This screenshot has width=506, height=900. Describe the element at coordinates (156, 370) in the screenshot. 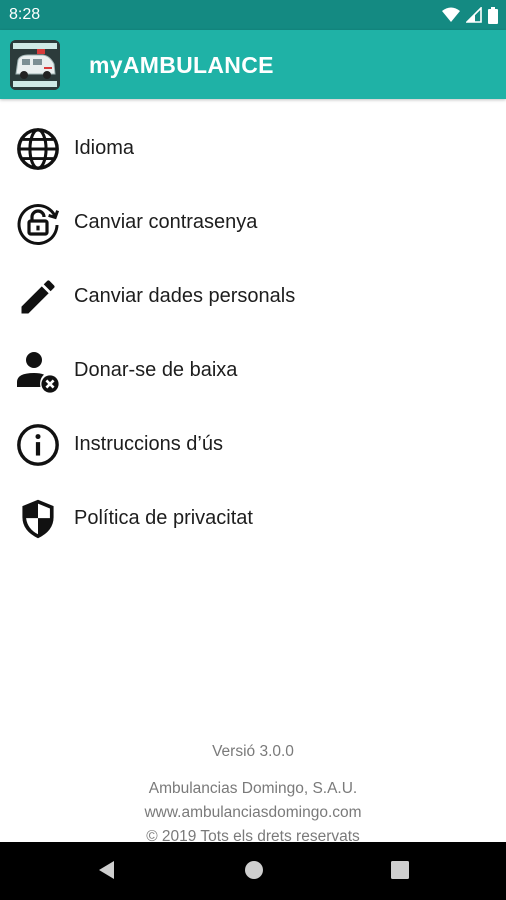

I see `menu-item-label: Donar-se de baixa` at that location.